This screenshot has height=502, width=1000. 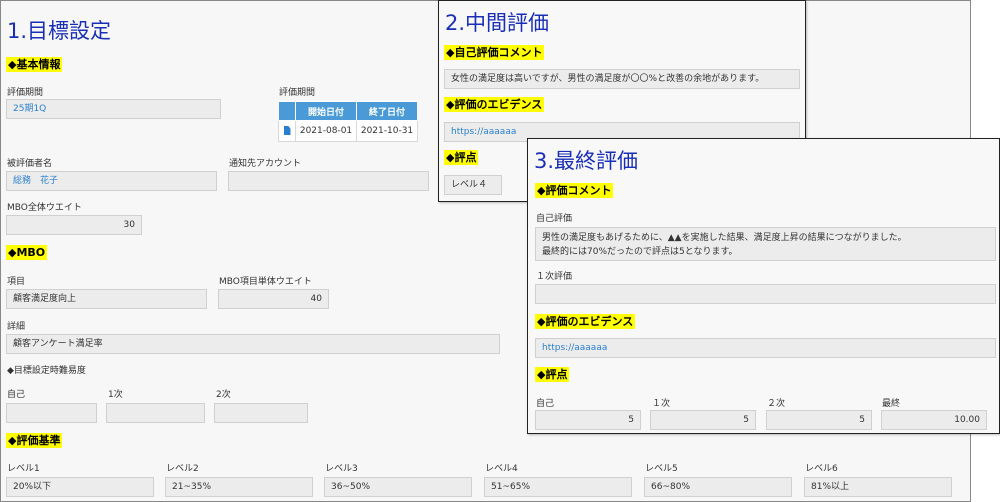 What do you see at coordinates (387, 111) in the screenshot?
I see `end-date-header: 終了日付` at bounding box center [387, 111].